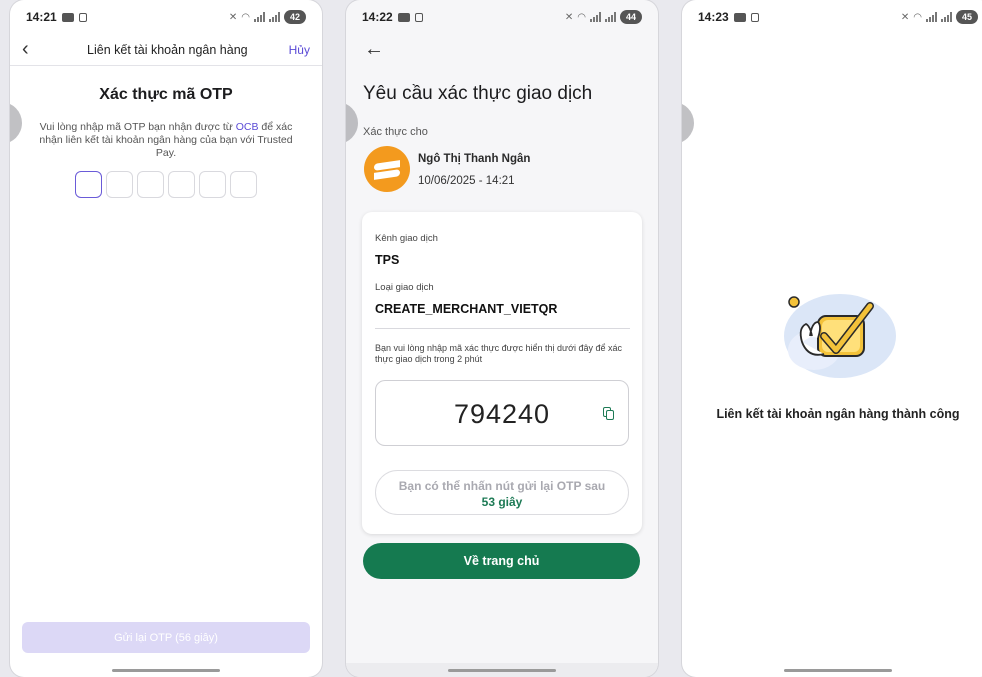 The image size is (982, 677). What do you see at coordinates (395, 132) in the screenshot?
I see `verify-for-label: Xác thực cho` at bounding box center [395, 132].